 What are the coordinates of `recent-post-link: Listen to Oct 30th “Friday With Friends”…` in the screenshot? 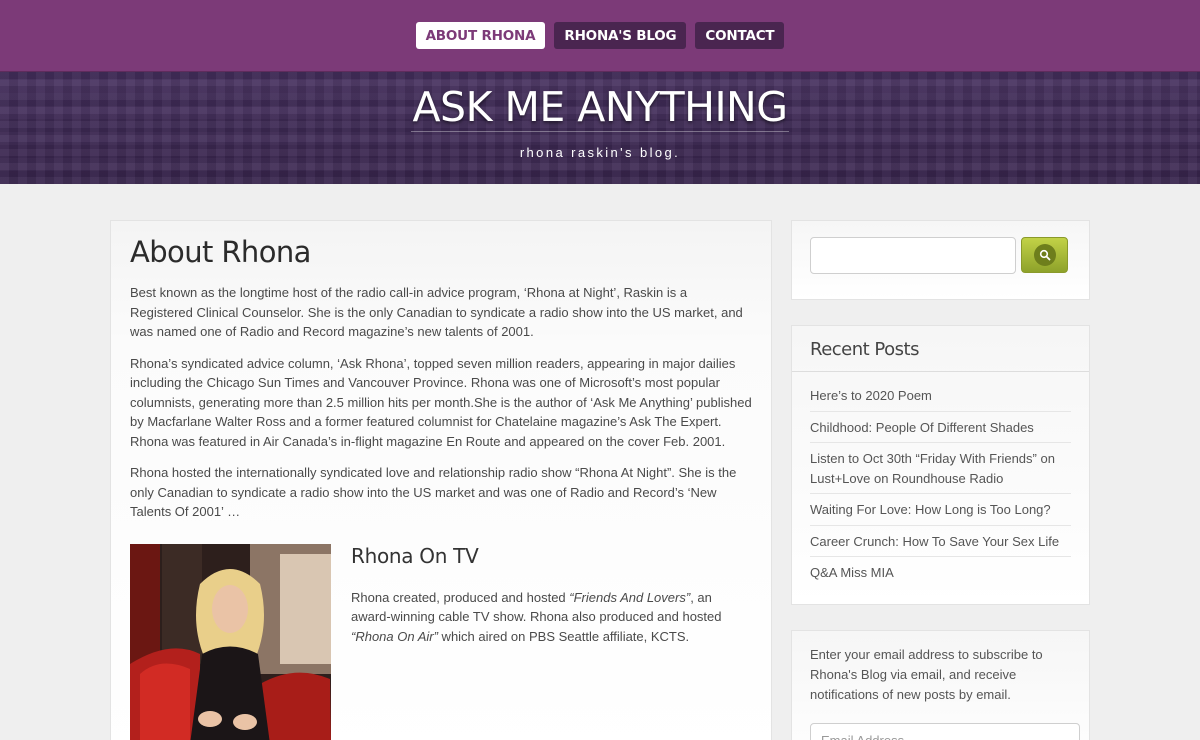 It's located at (940, 468).